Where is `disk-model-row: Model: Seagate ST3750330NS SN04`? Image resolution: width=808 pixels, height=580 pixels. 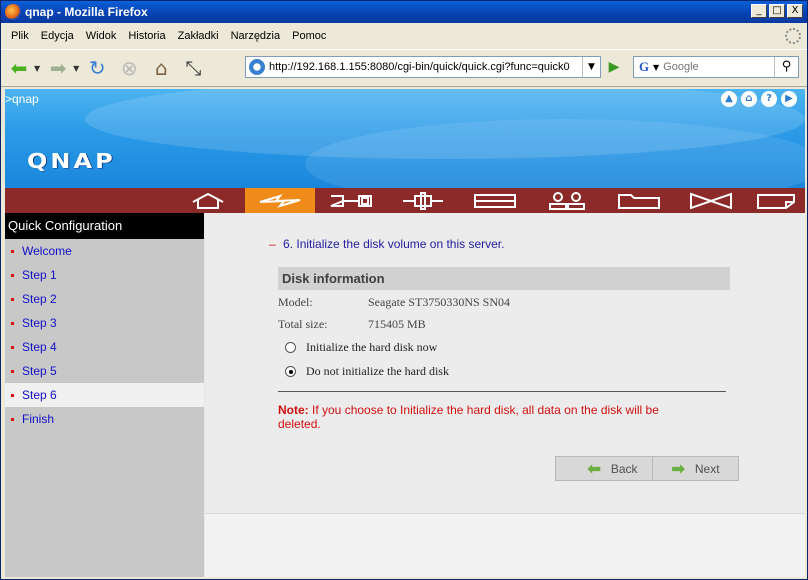
disk-model-row: Model: Seagate ST3750330NS SN04 is located at coordinates (394, 302).